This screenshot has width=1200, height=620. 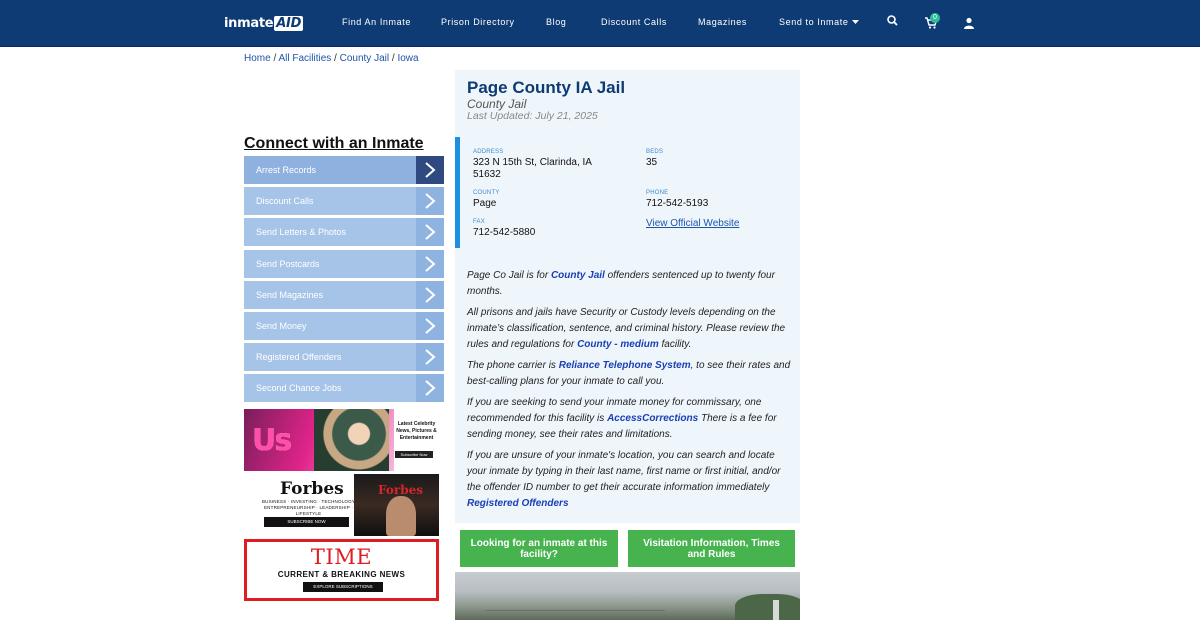 I want to click on ad-subscribe-button: SUBSCRIBE NOW, so click(x=306, y=522).